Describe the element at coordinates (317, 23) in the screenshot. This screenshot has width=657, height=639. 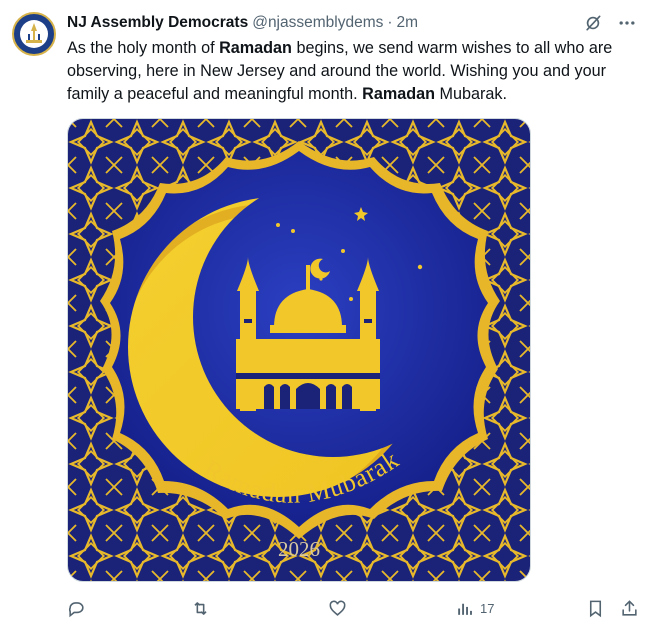
I see `author-handle: @njassemblydems` at that location.